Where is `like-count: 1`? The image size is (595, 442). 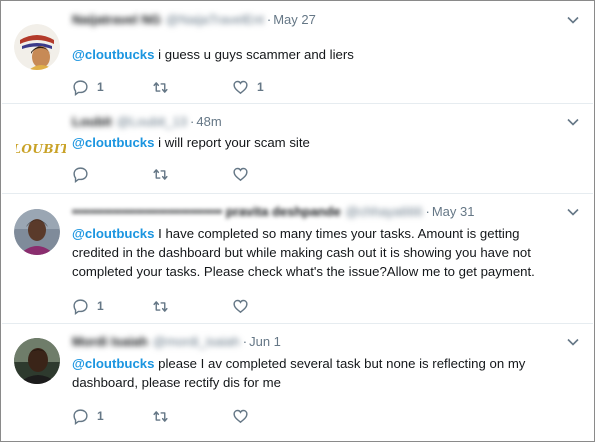
like-count: 1 is located at coordinates (260, 87).